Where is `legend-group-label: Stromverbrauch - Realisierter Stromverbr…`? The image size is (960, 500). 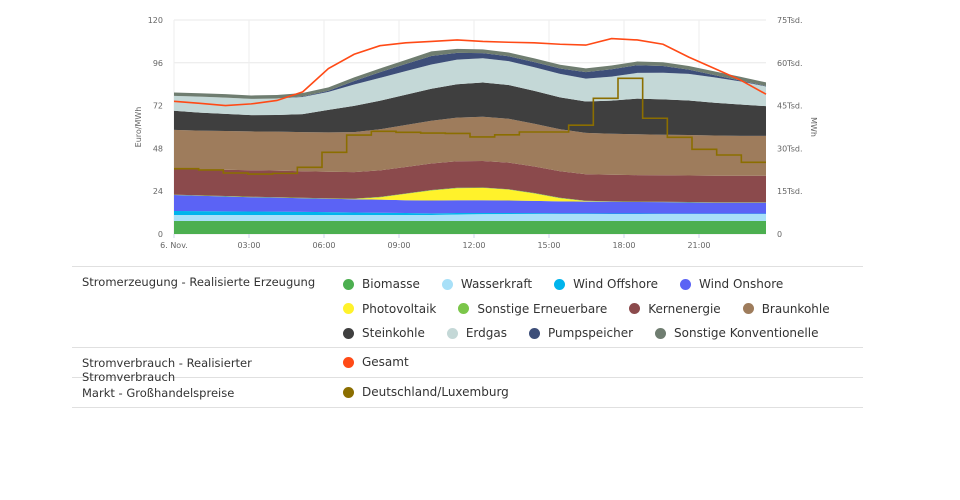
legend-group-label: Stromverbrauch - Realisierter Stromverbr… is located at coordinates (167, 370).